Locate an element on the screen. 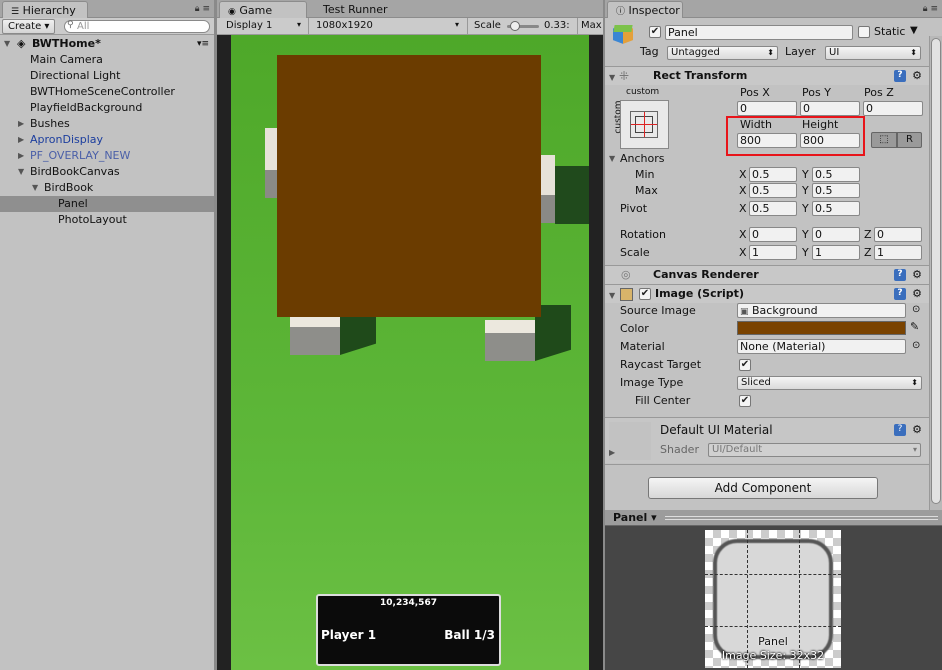 The width and height of the screenshot is (942, 670). inspector-lock-icon: 🔒︎ ≡ is located at coordinates (930, 9).